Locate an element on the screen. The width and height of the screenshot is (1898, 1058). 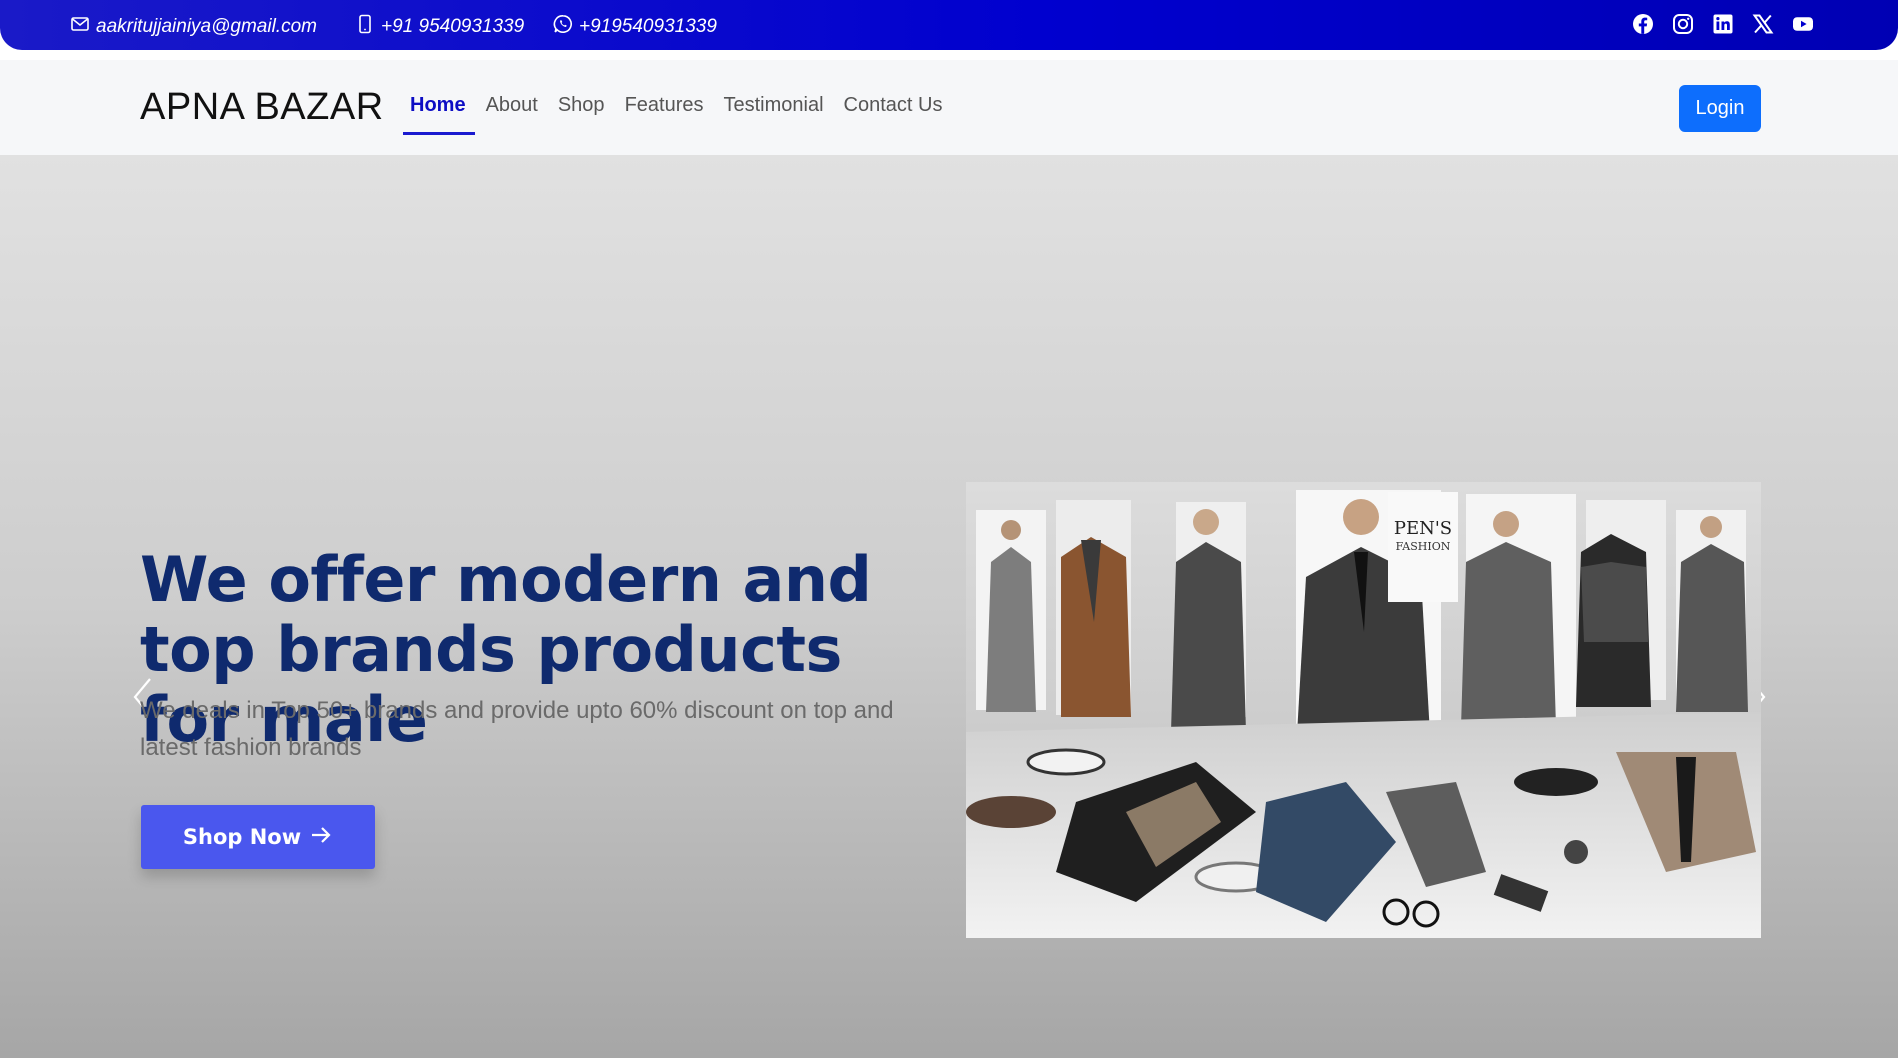
contact-phone: +91 9540931339 is located at coordinates (439, 27).